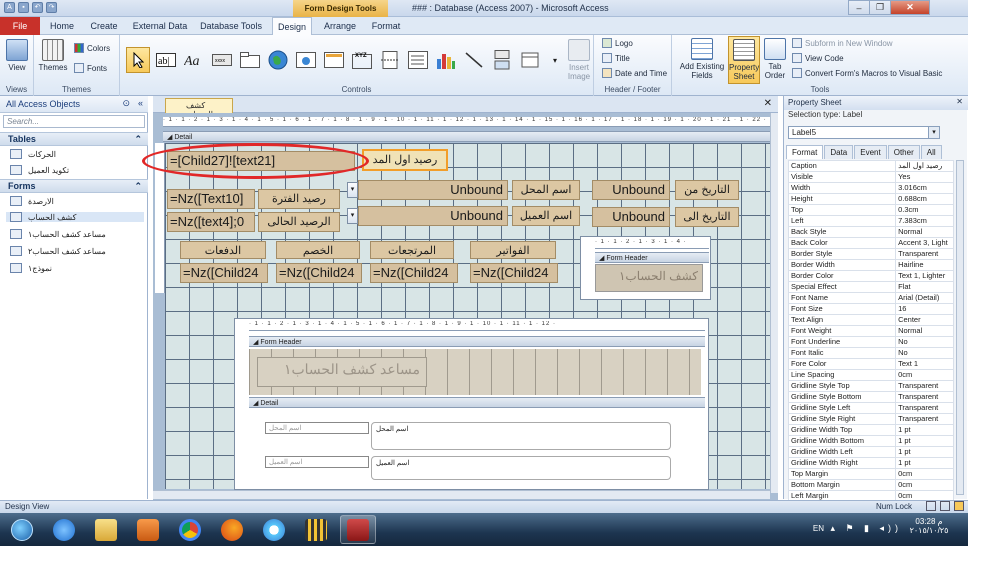 This screenshot has width=1000, height=572. I want to click on tab-design: Design, so click(292, 26).